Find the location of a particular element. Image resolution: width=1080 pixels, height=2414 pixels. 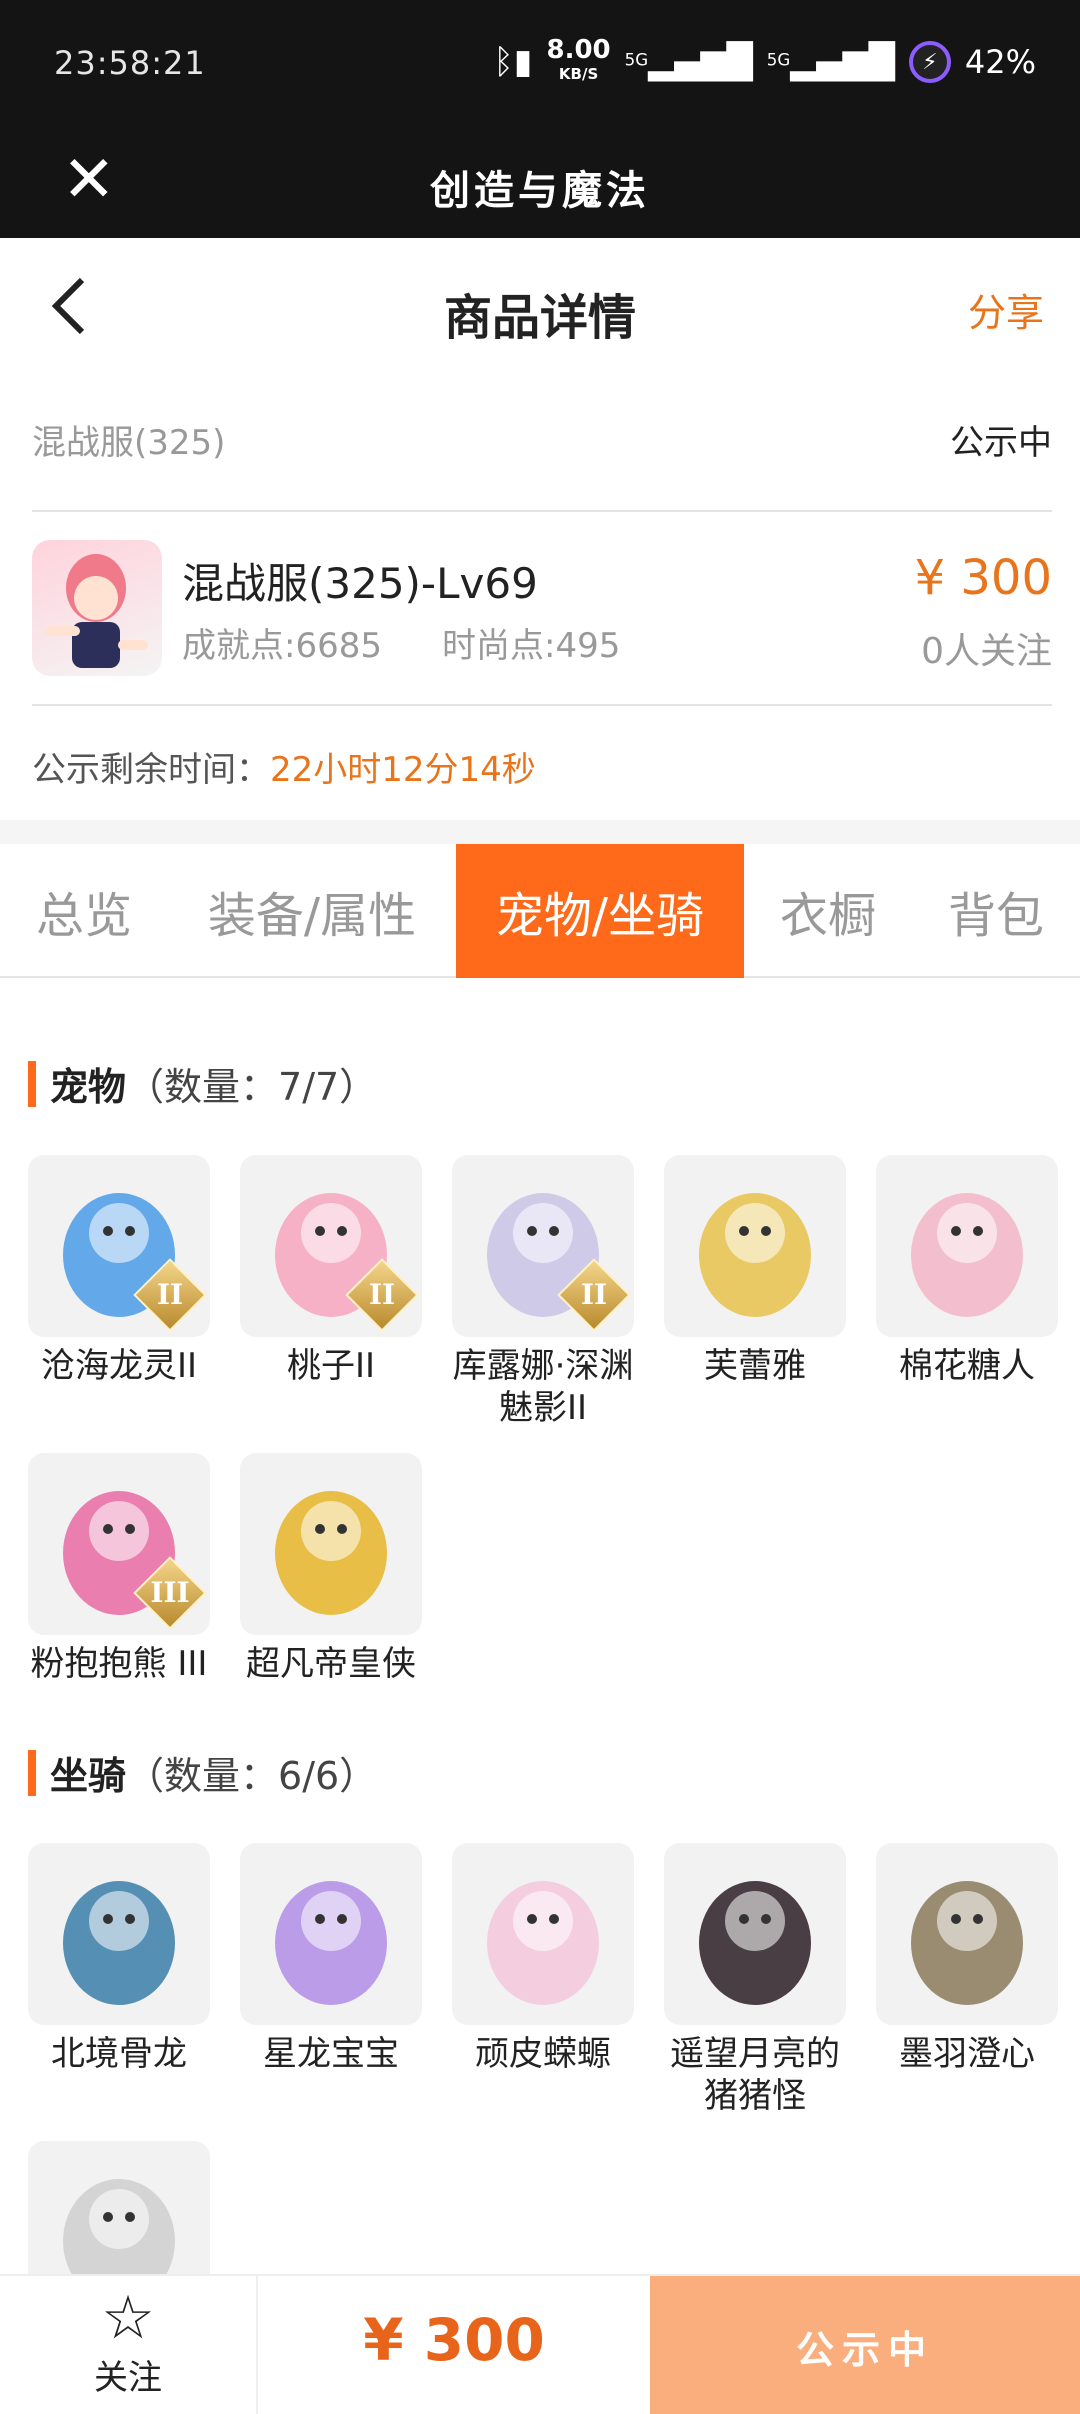

mounts-item: 星龙宝宝 is located at coordinates (331, 1980).